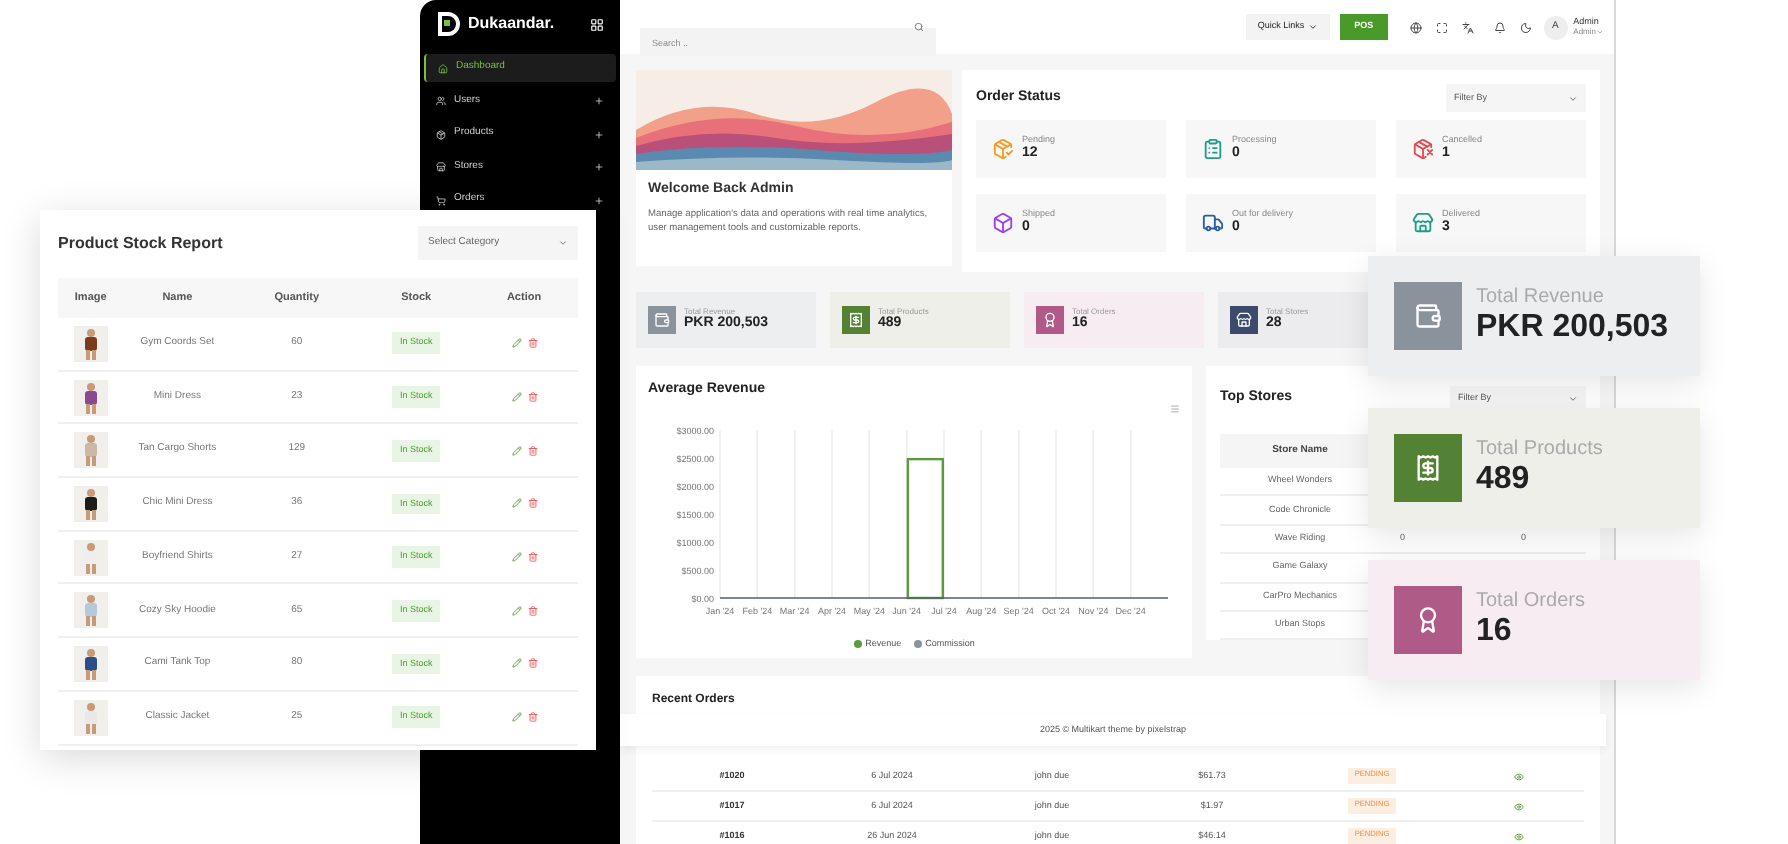 The image size is (1788, 844). What do you see at coordinates (1415, 27) in the screenshot?
I see `globe-icon` at bounding box center [1415, 27].